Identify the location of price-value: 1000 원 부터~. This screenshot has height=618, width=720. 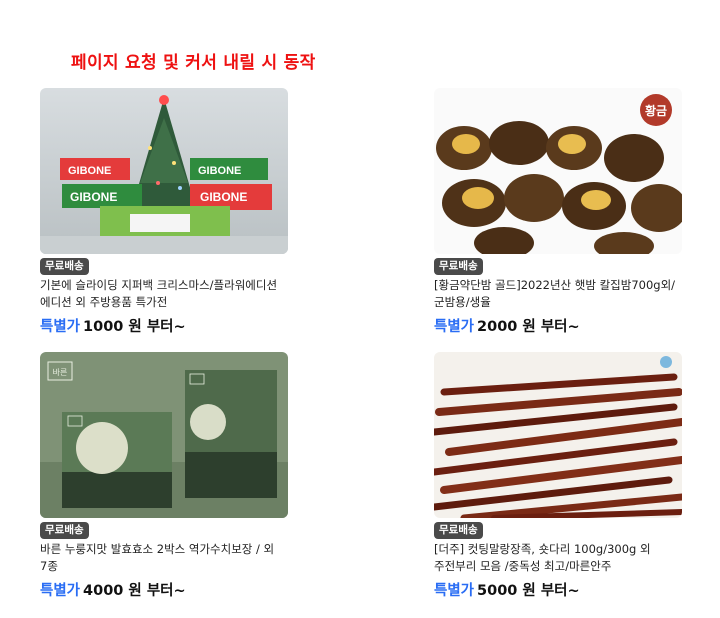
(134, 327).